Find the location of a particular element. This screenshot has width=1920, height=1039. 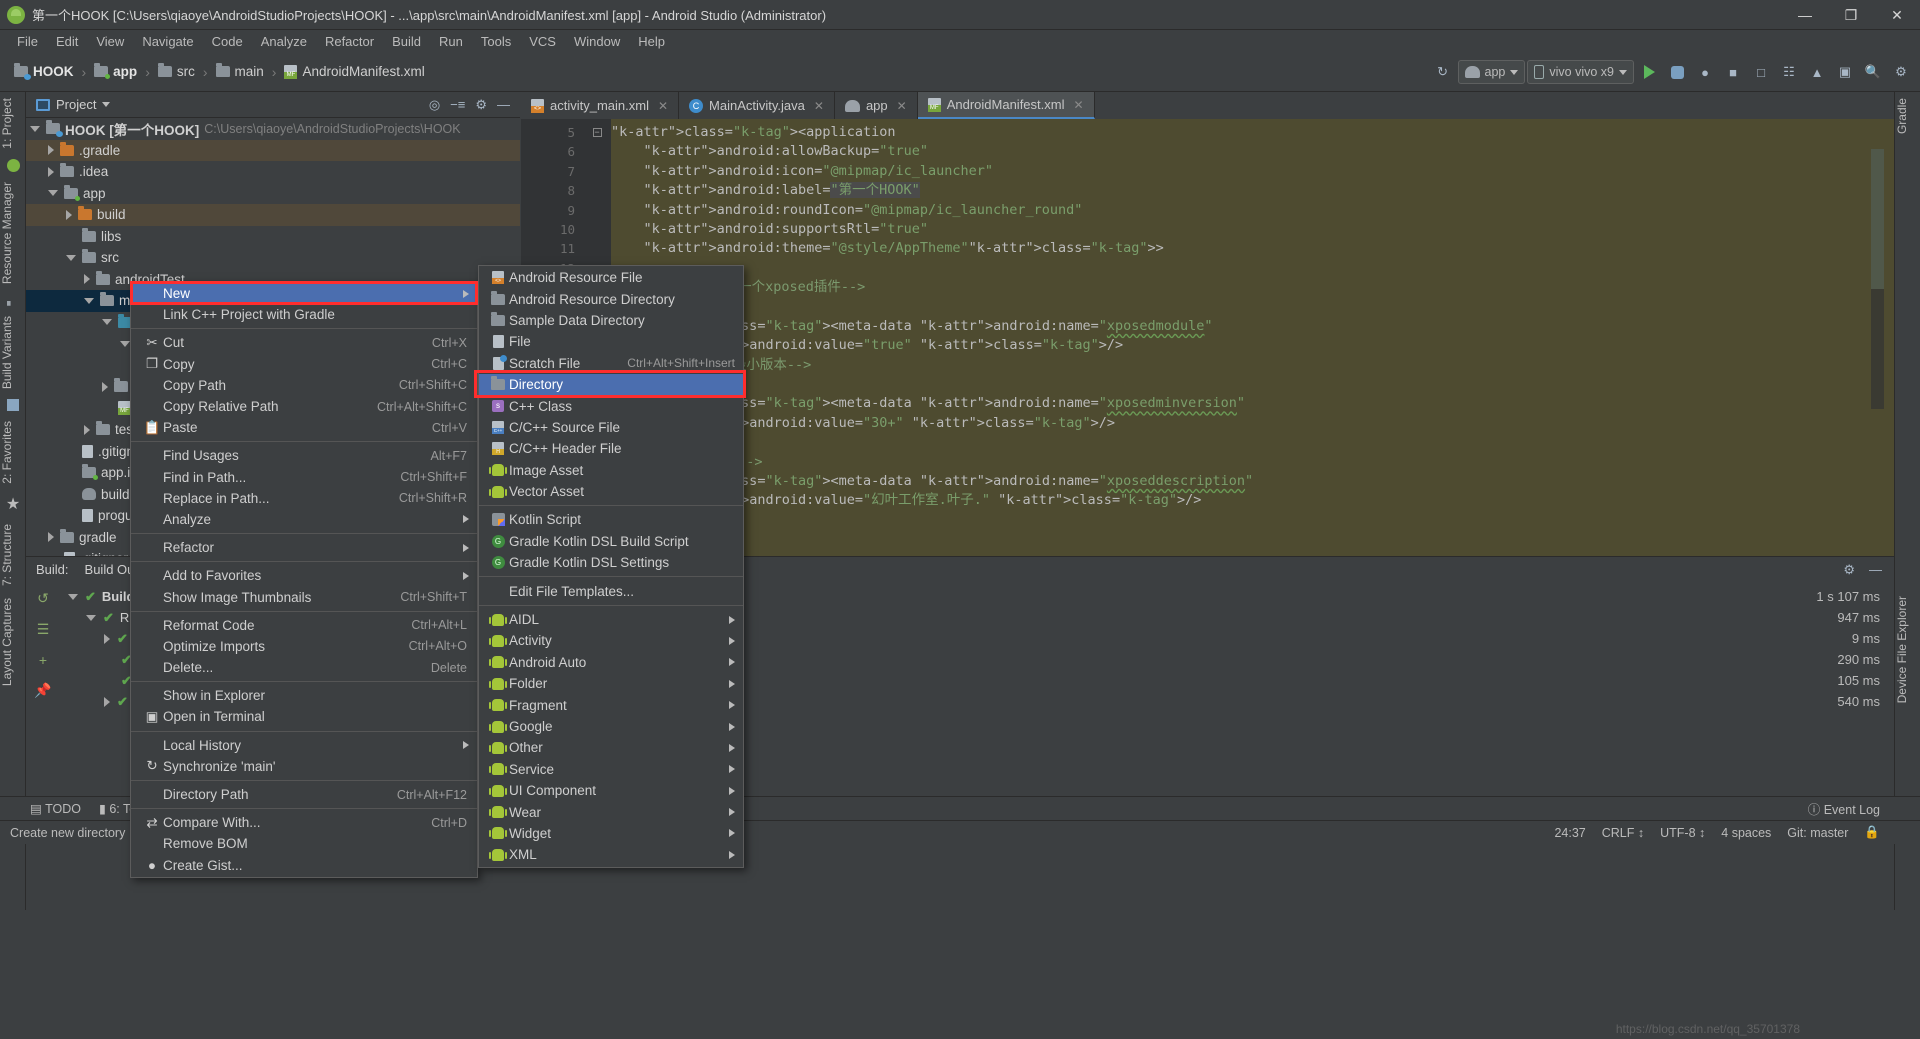

new-menu-item-sample-data-directory: Sample Data Directory is located at coordinates (611, 320).